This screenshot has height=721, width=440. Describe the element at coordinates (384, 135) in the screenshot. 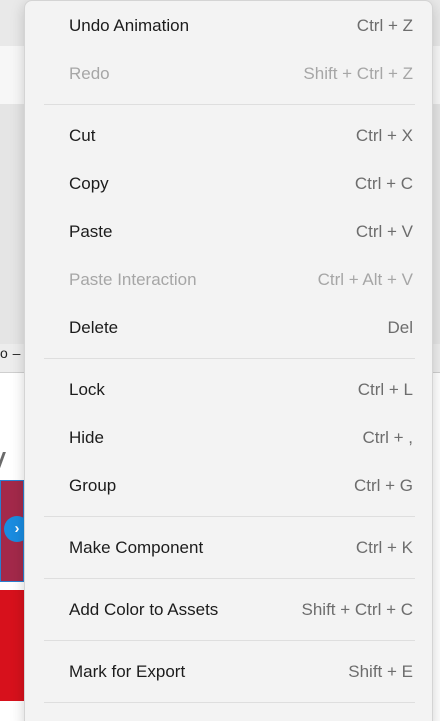

I see `menu-item-shortcut: Ctrl + X` at that location.